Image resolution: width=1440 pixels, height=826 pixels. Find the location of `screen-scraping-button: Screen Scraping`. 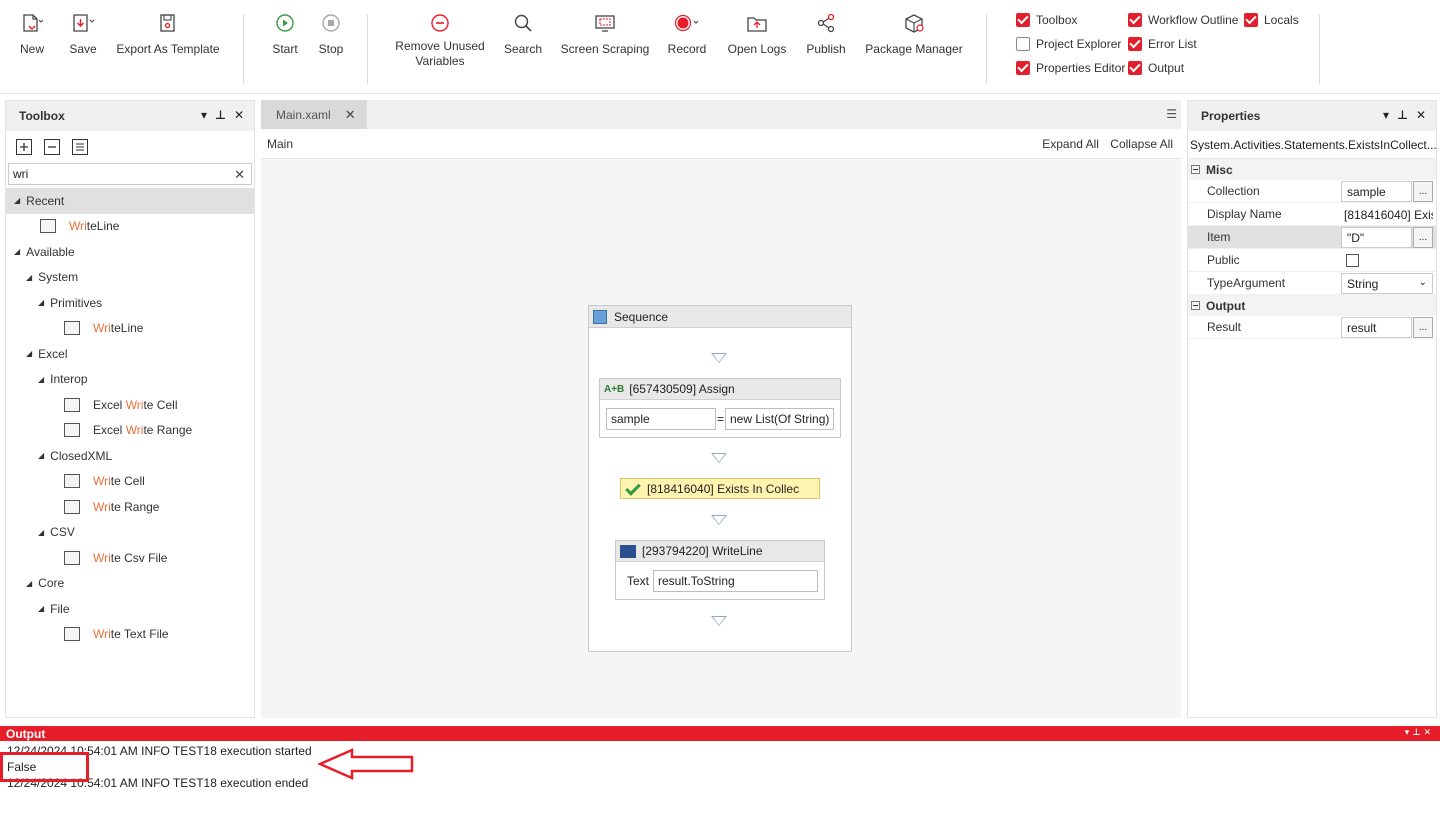

screen-scraping-button: Screen Scraping is located at coordinates (605, 33).